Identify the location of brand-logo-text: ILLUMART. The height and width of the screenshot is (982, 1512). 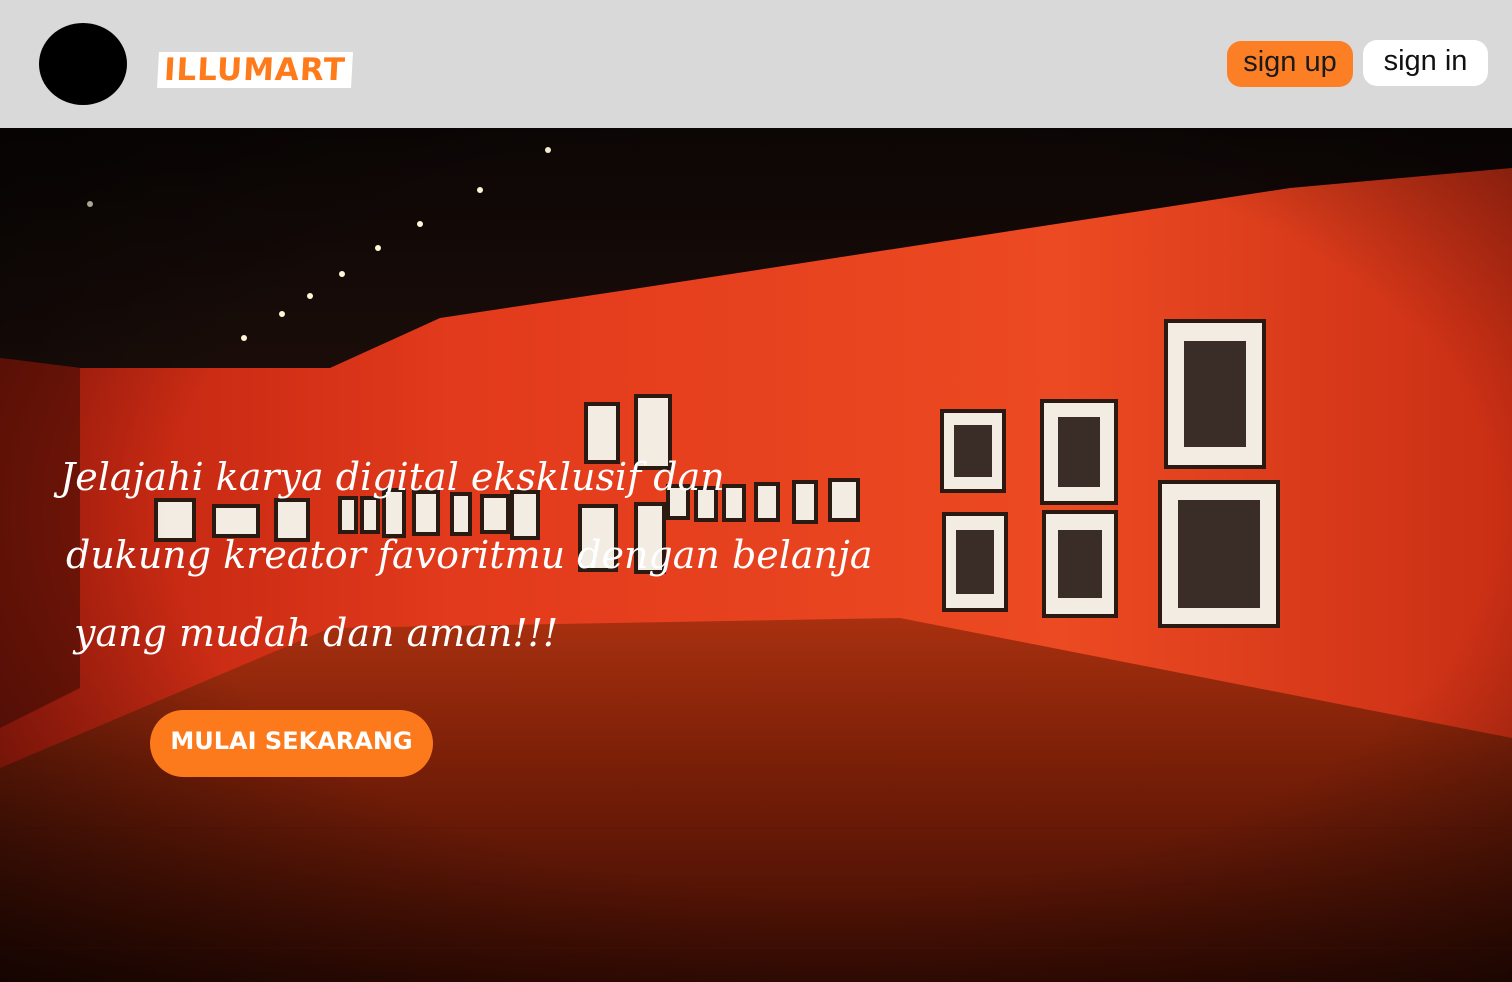
(255, 70).